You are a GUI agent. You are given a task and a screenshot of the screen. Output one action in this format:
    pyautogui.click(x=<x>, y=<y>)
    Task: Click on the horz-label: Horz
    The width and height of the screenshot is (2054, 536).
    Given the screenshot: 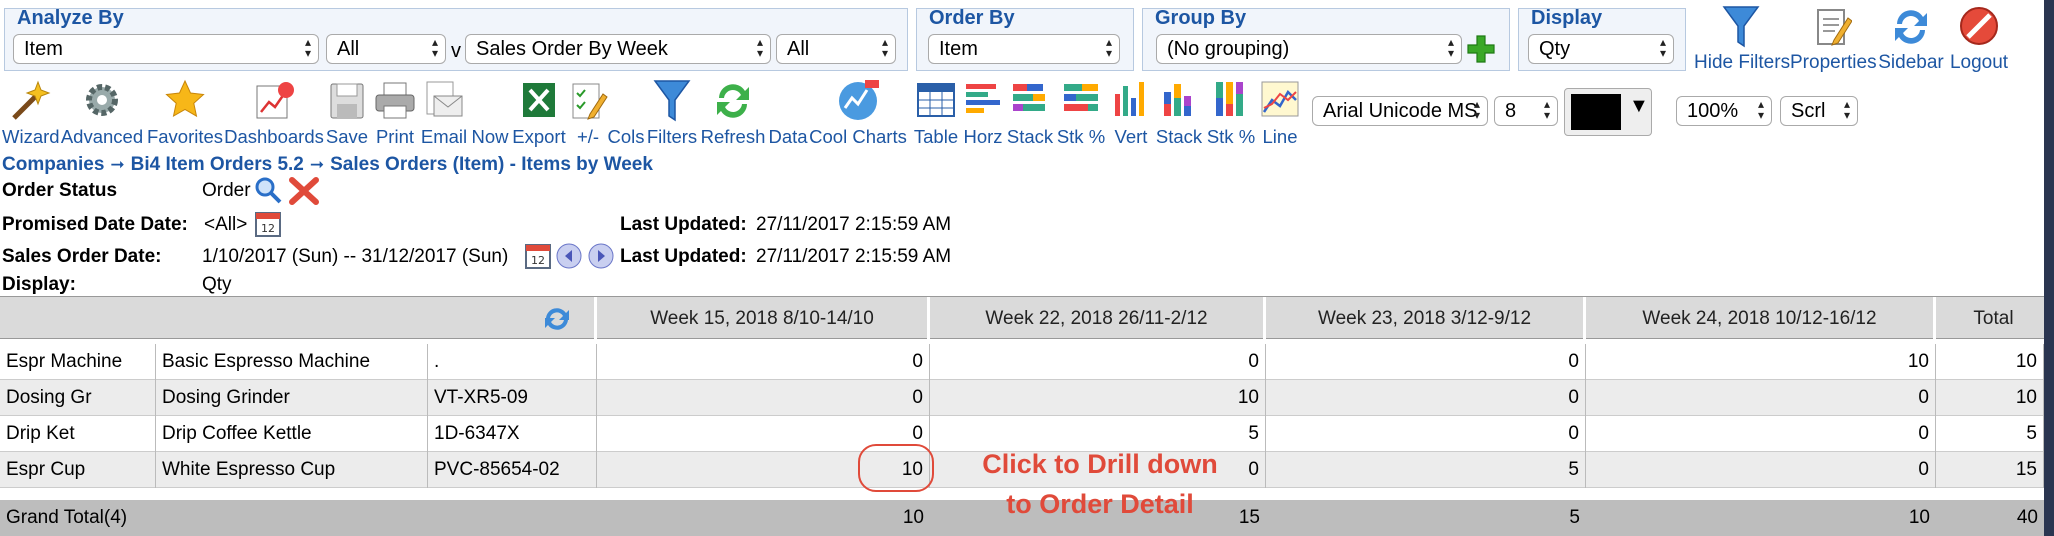 What is the action you would take?
    pyautogui.click(x=983, y=136)
    